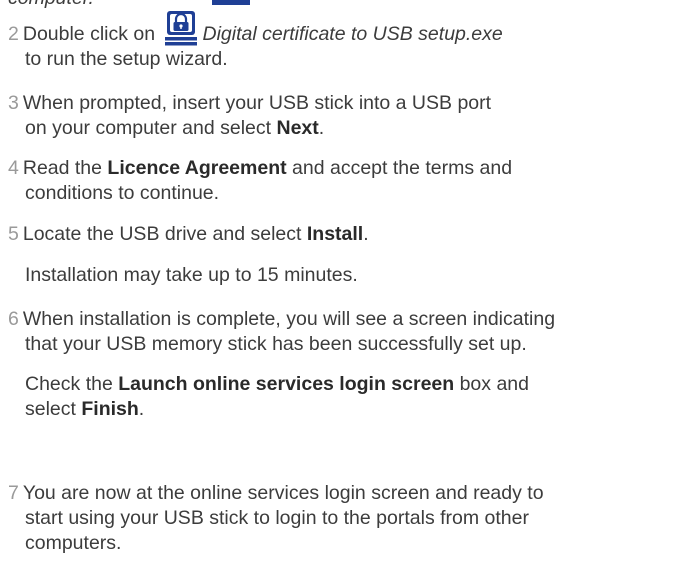  What do you see at coordinates (72, 384) in the screenshot?
I see `step-6-sub-text: Check the` at bounding box center [72, 384].